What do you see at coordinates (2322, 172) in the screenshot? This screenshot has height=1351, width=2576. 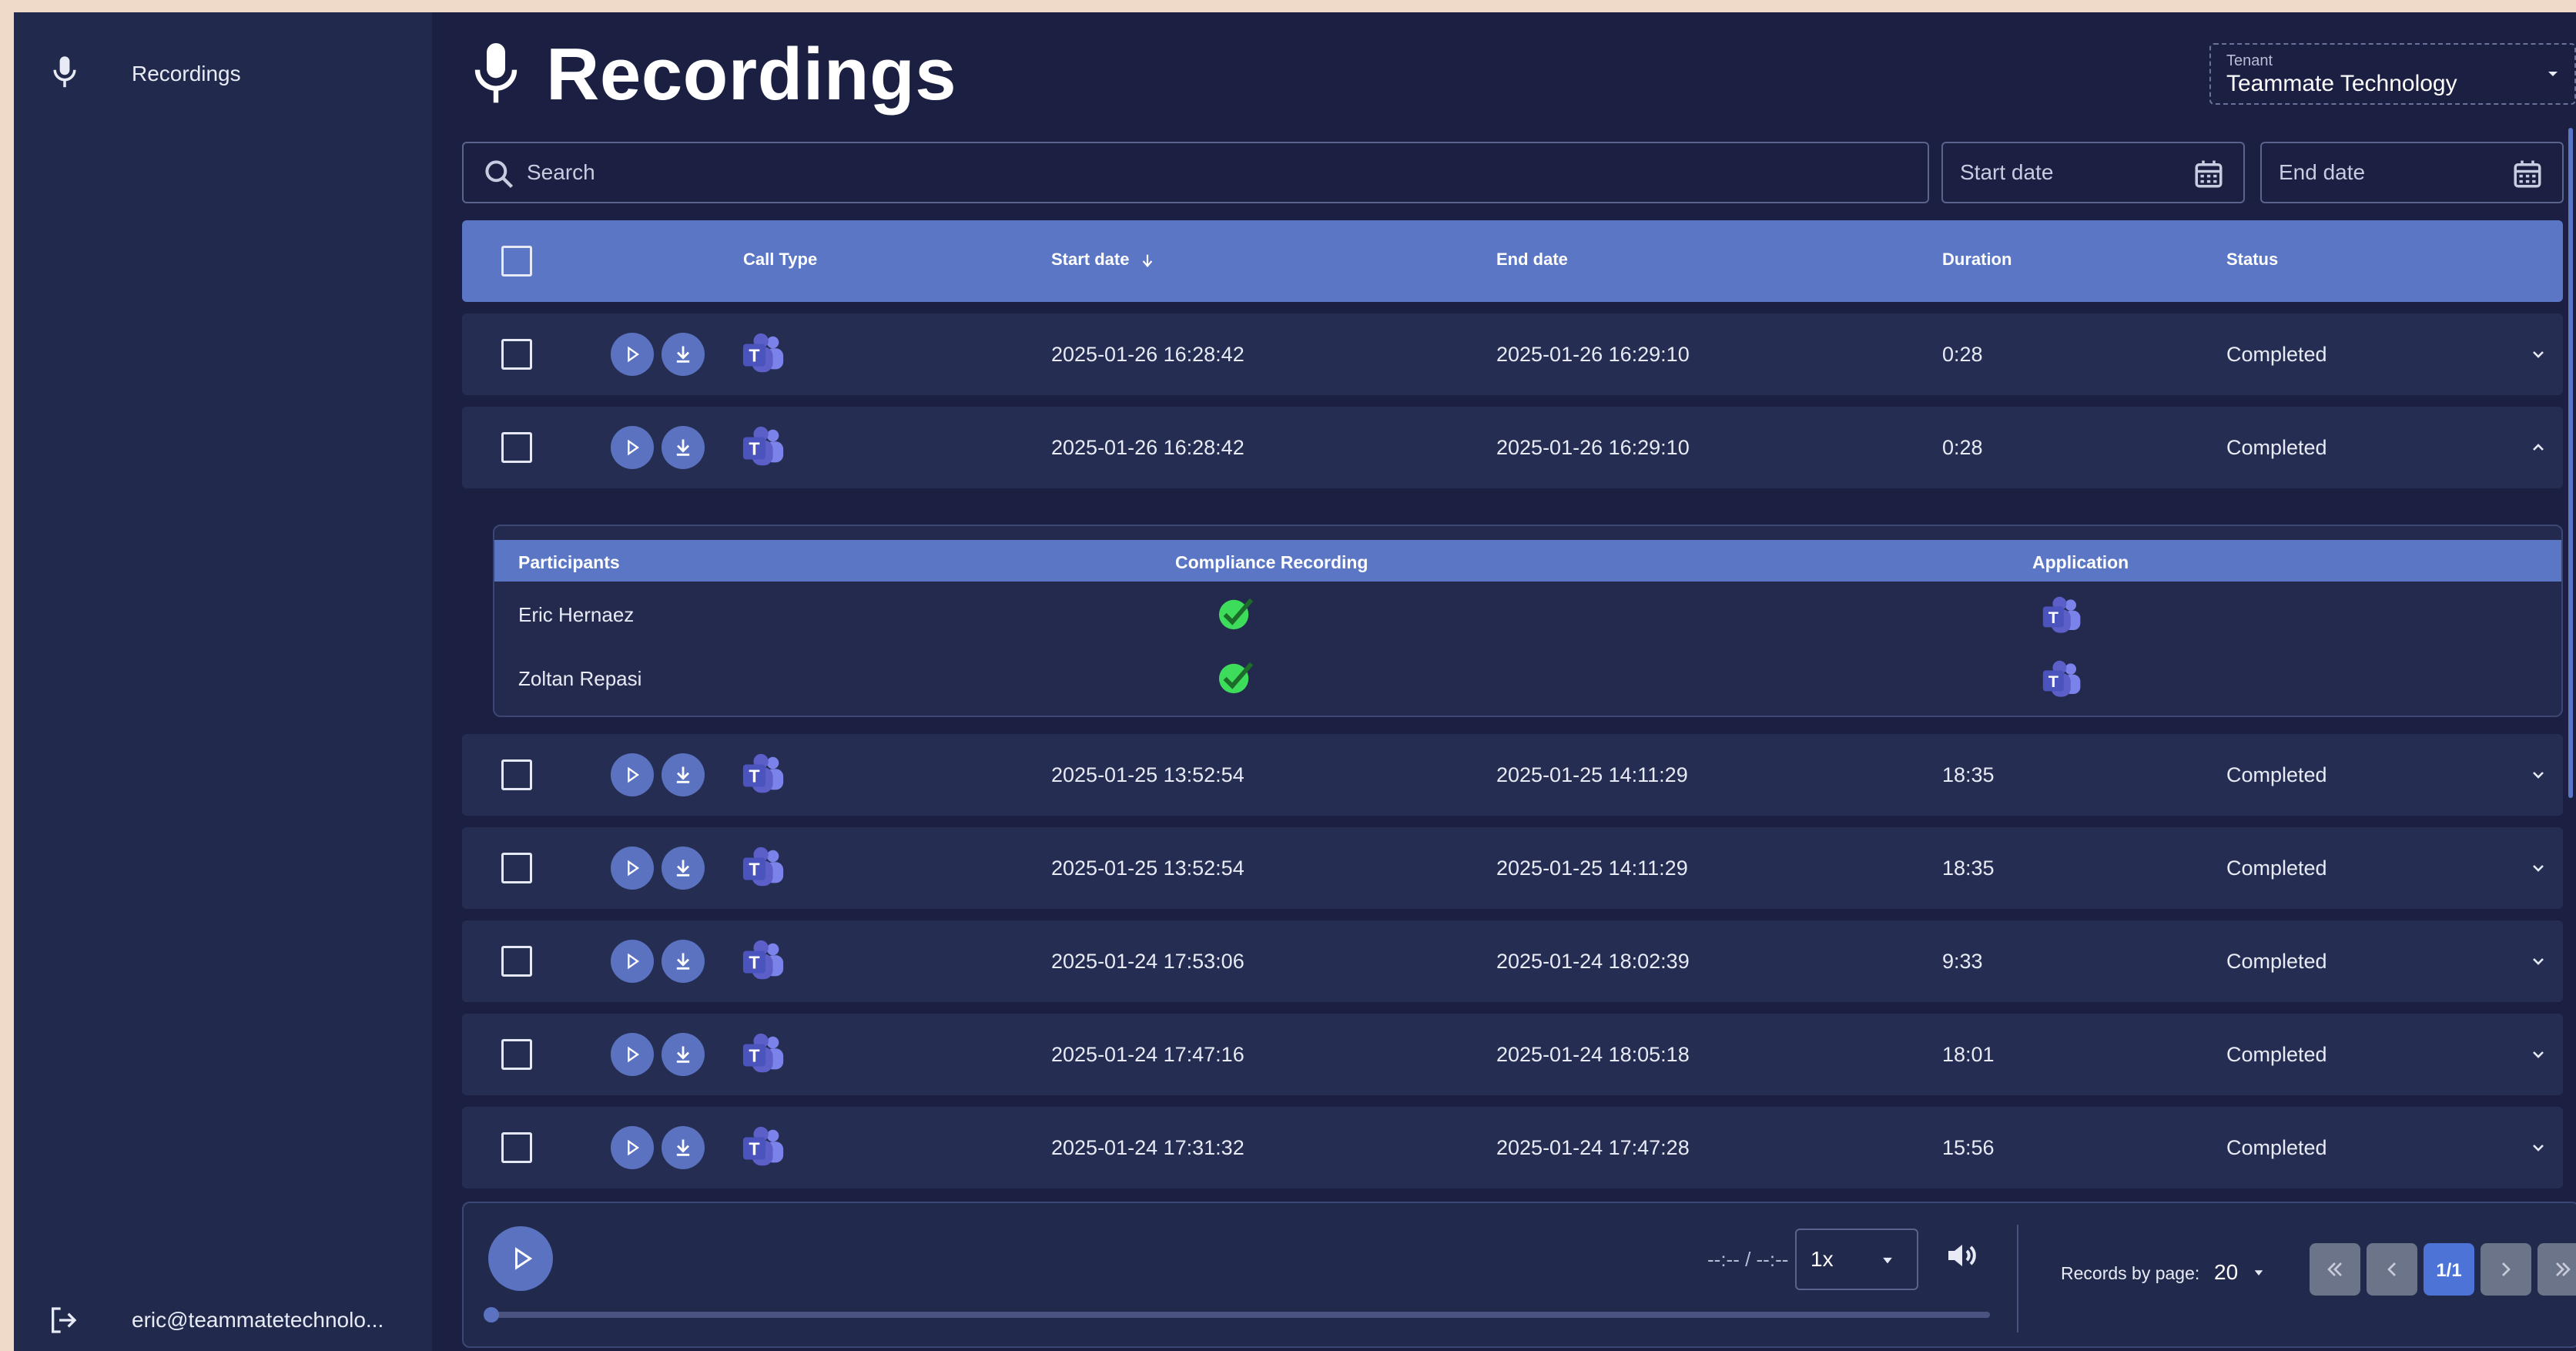 I see `end-date-placeholder: End date` at bounding box center [2322, 172].